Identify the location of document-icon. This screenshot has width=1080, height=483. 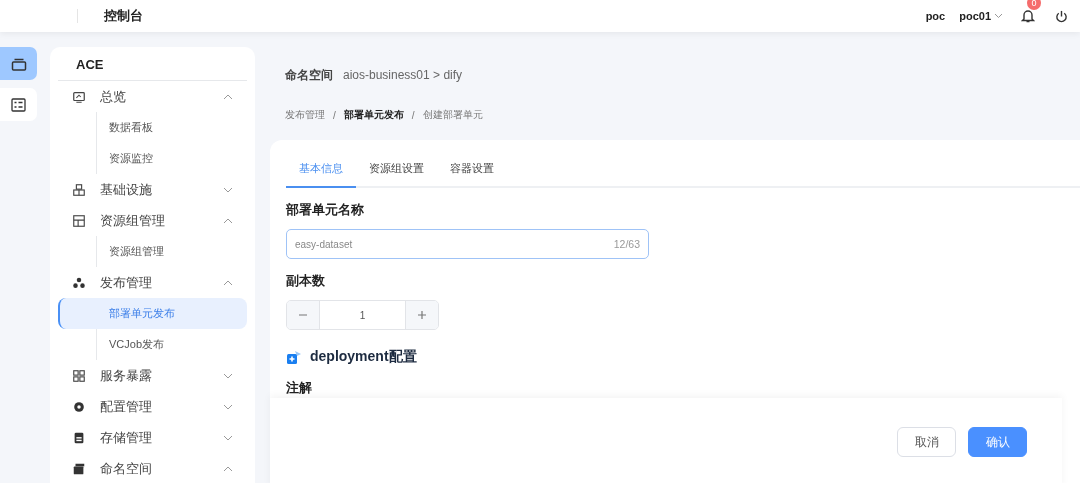
(79, 437).